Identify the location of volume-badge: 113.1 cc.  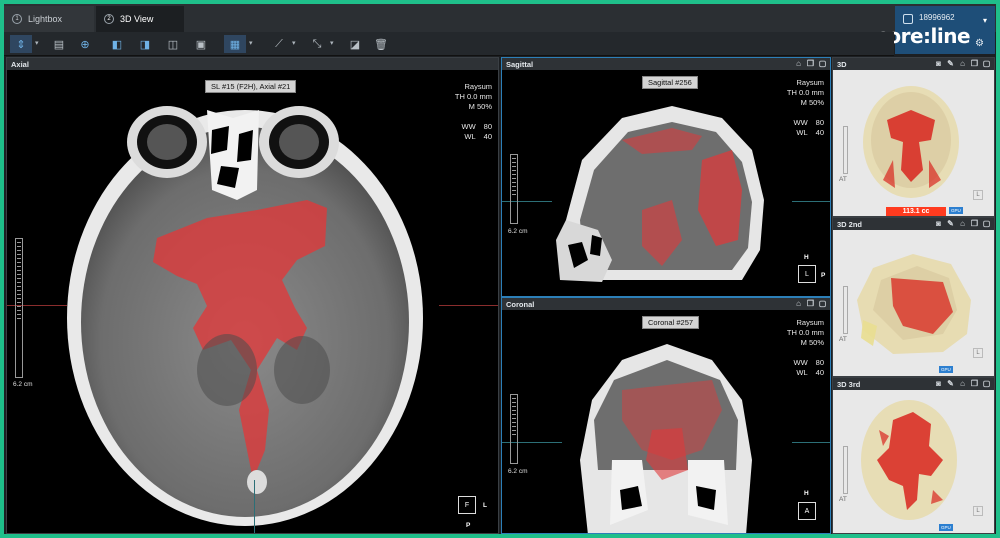
(916, 211).